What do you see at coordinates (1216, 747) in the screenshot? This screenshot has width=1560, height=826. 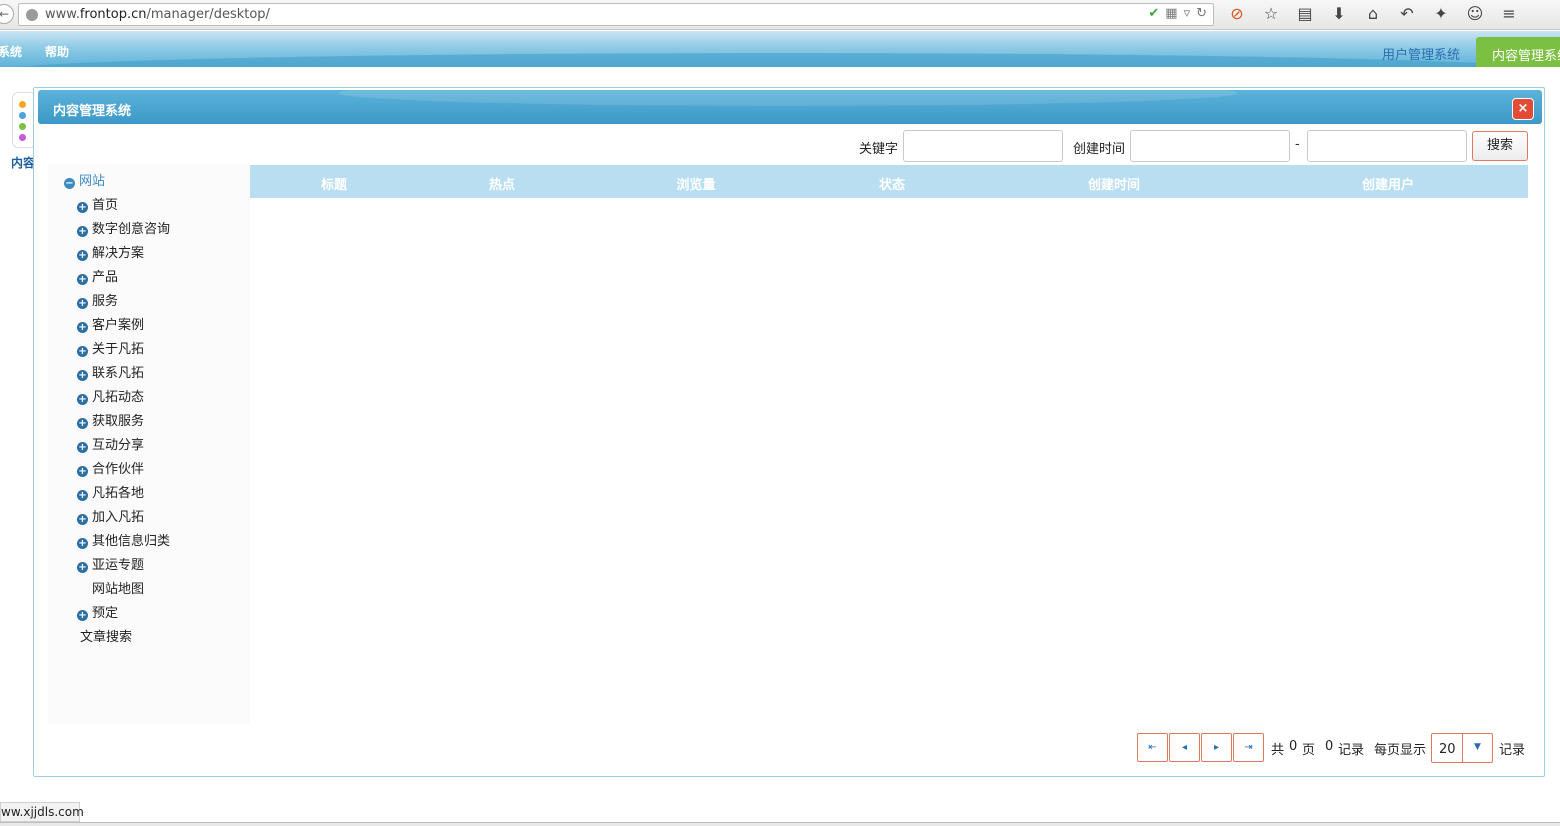 I see `next-page-icon: ▸` at bounding box center [1216, 747].